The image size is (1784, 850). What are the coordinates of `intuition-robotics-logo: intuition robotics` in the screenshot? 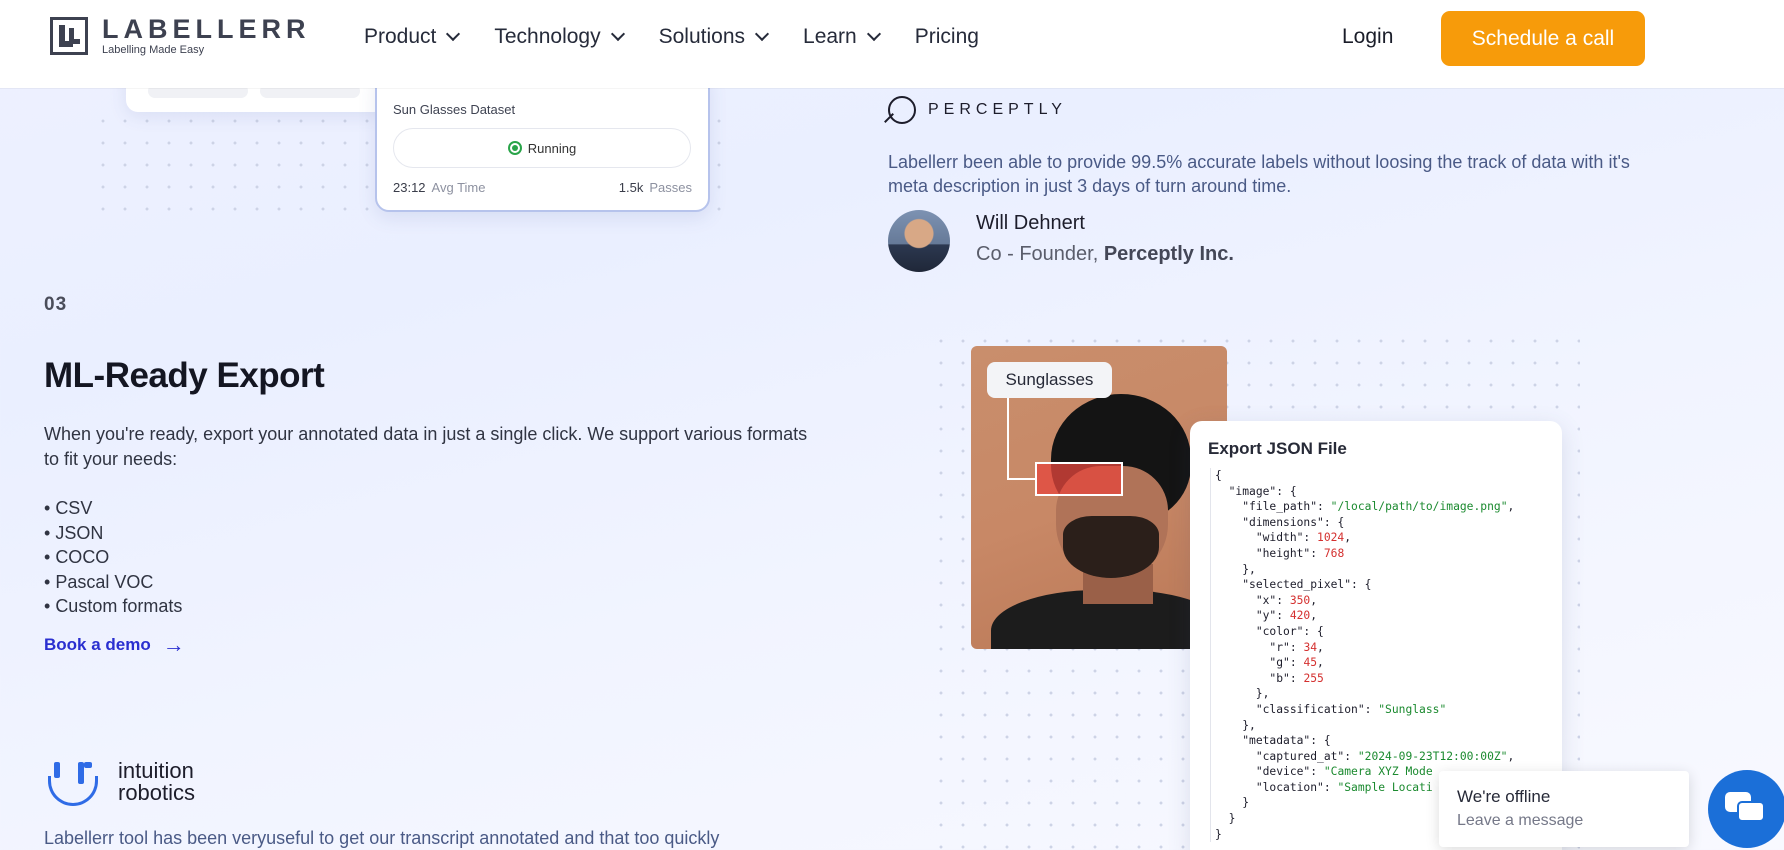 It's located at (124, 784).